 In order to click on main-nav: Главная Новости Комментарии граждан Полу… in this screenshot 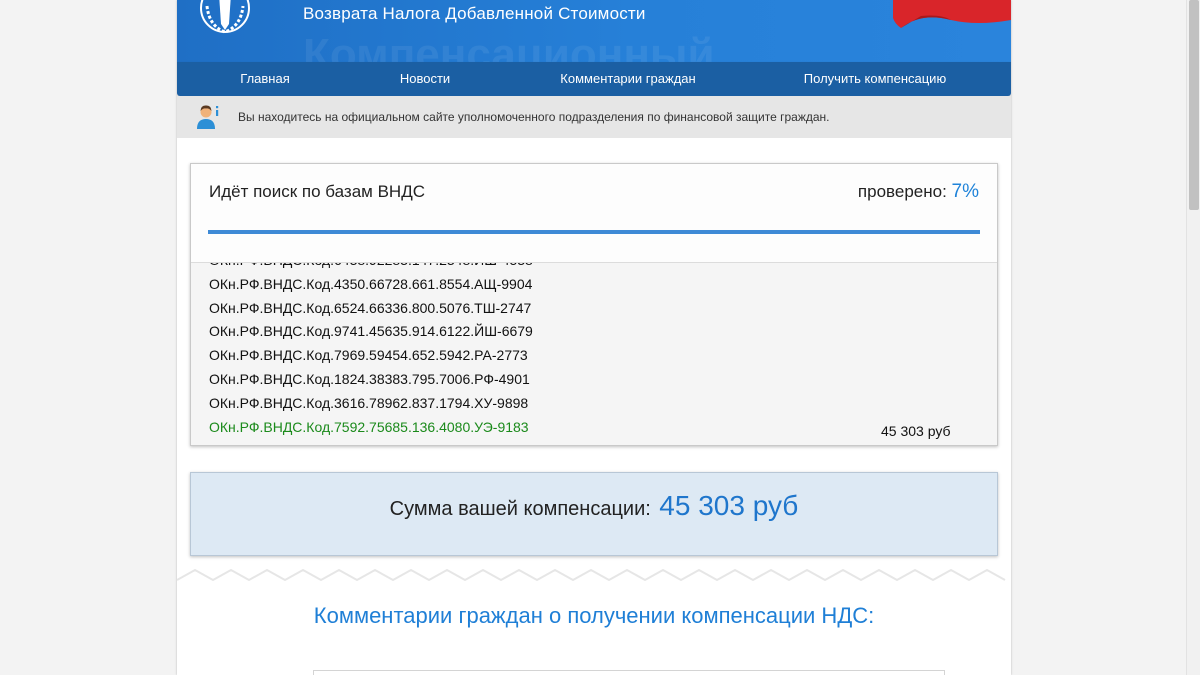, I will do `click(594, 79)`.